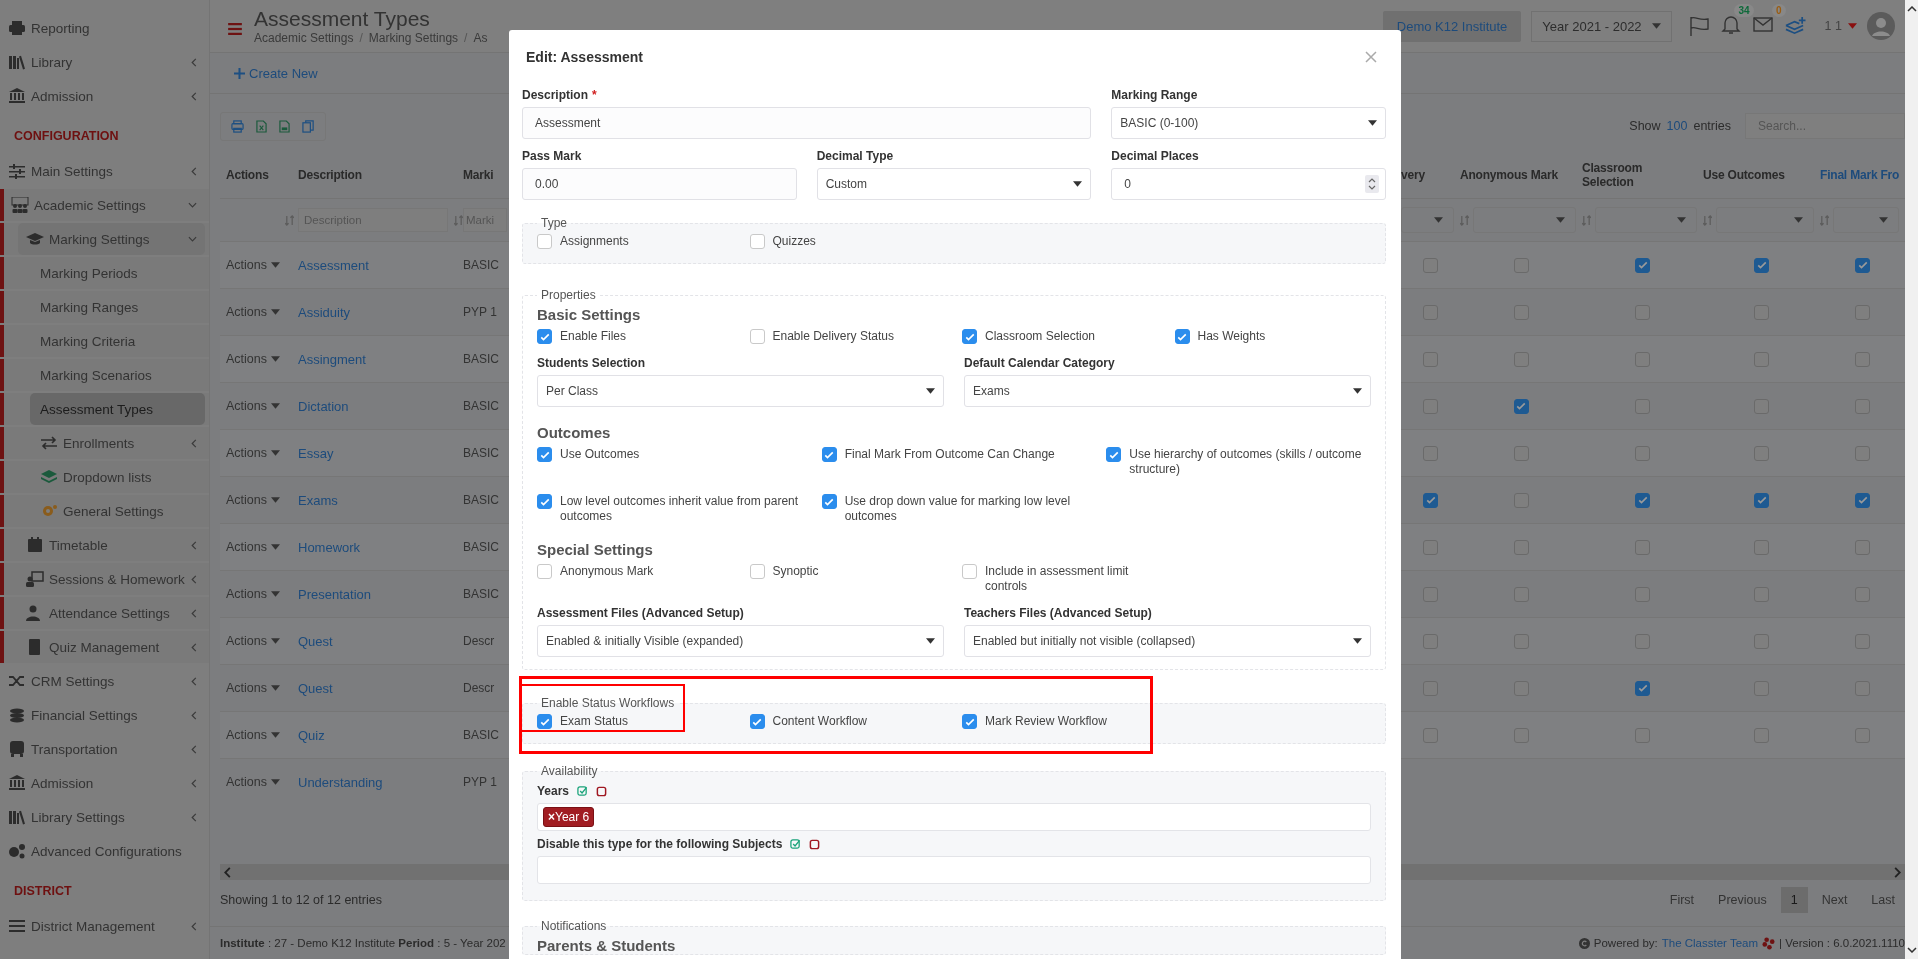 This screenshot has width=1918, height=959. What do you see at coordinates (1682, 900) in the screenshot?
I see `pagination-button: First` at bounding box center [1682, 900].